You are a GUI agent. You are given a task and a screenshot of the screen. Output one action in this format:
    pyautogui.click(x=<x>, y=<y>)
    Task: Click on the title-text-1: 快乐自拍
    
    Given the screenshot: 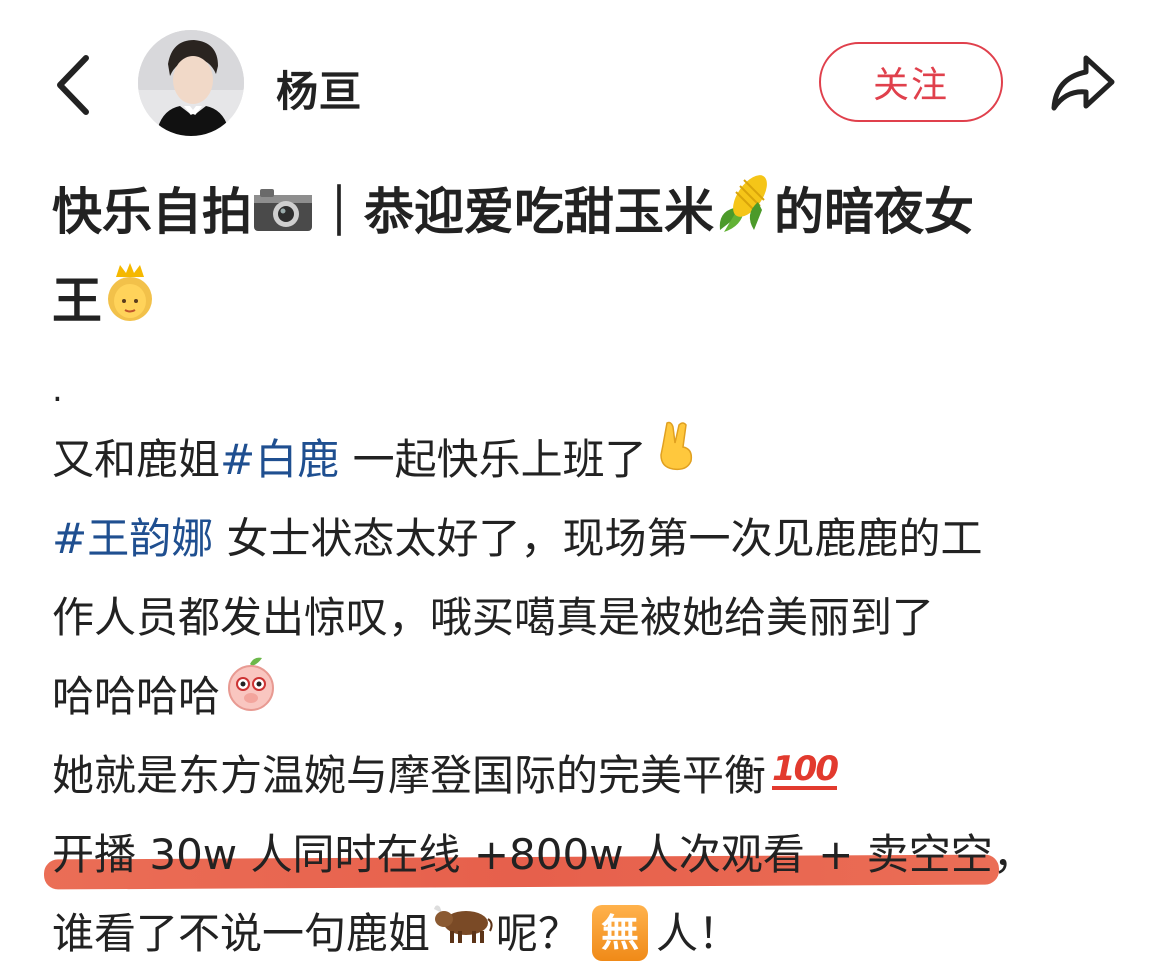 What is the action you would take?
    pyautogui.click(x=152, y=212)
    